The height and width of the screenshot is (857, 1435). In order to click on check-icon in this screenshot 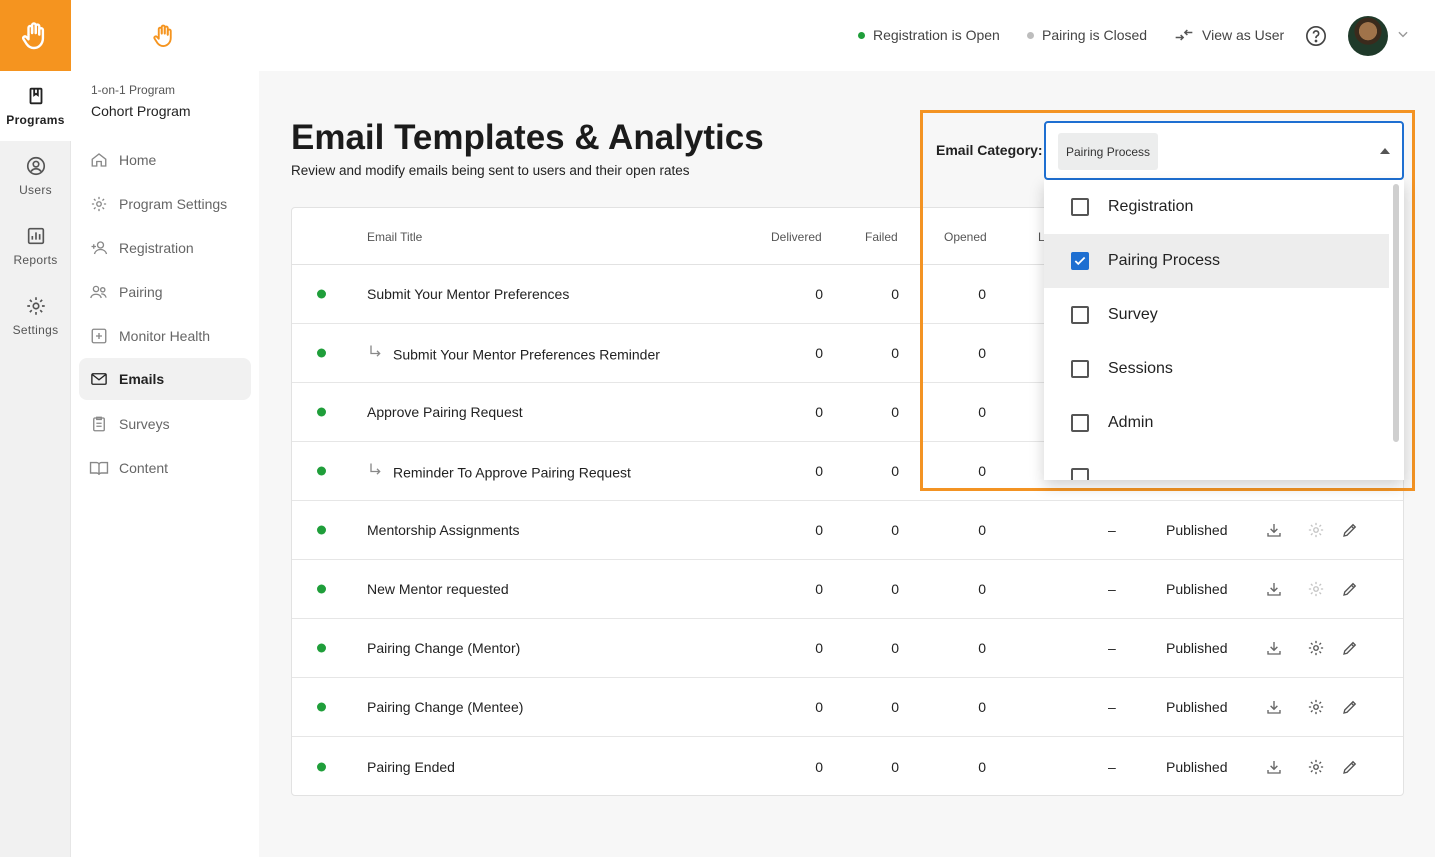, I will do `click(1080, 261)`.